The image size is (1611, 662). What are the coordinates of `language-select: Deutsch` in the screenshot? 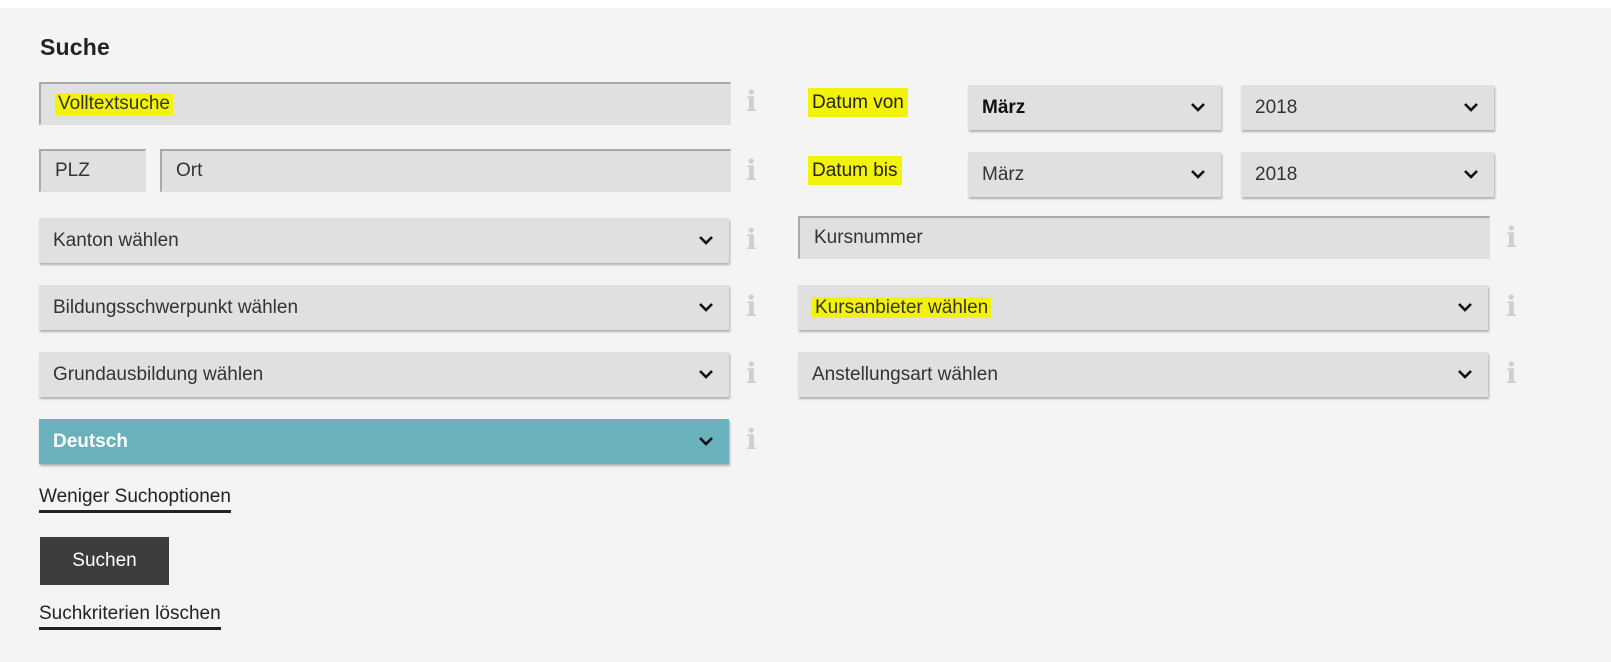 It's located at (384, 441).